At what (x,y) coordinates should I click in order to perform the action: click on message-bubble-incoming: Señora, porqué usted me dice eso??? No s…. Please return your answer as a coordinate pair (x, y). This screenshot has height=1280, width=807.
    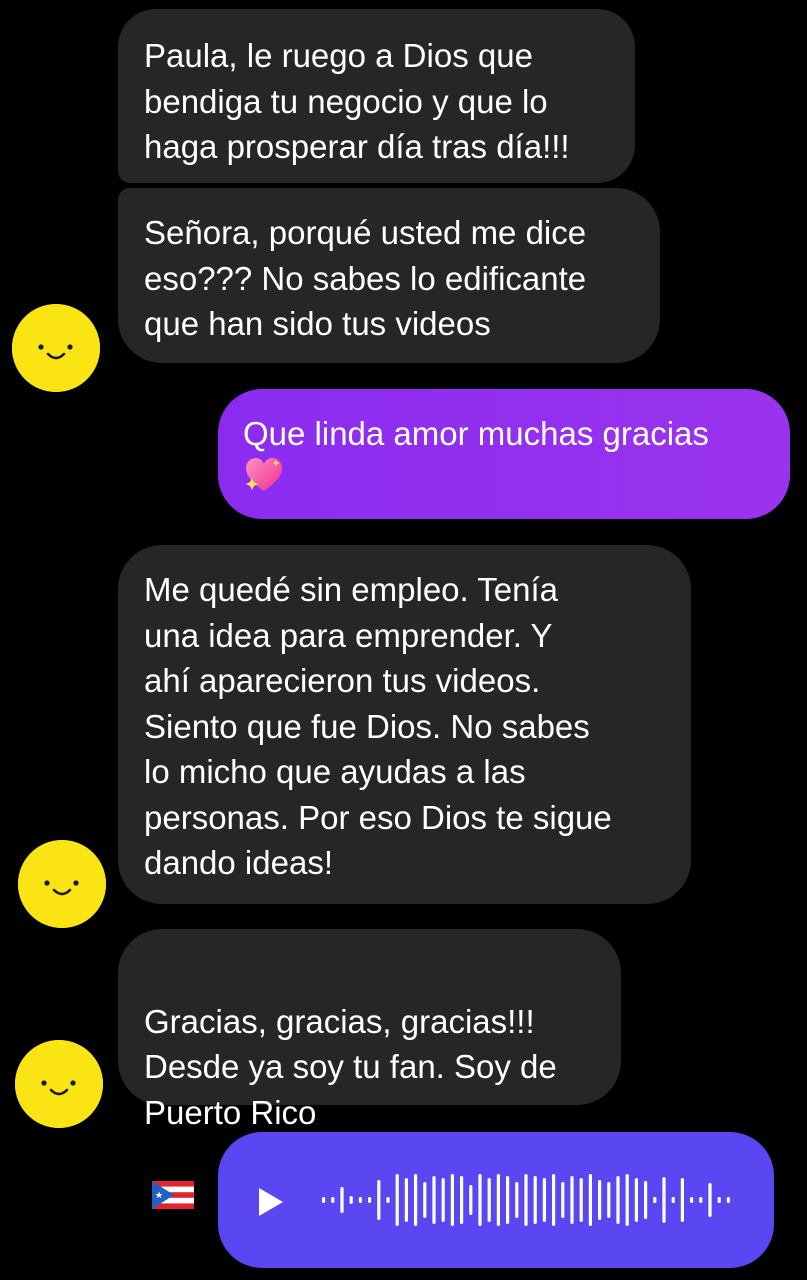
    Looking at the image, I should click on (389, 275).